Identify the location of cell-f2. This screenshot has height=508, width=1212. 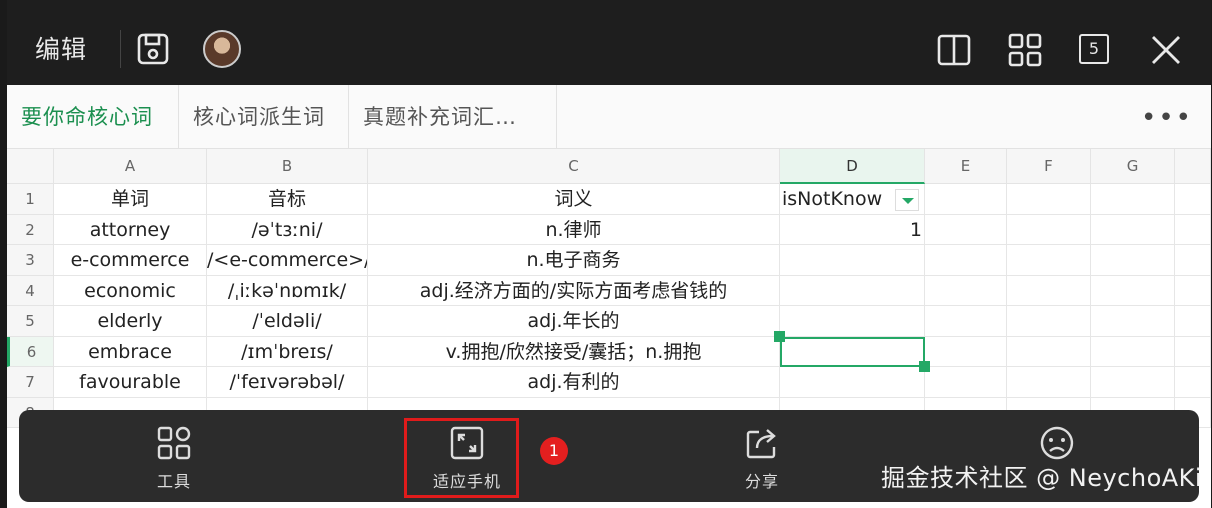
(1049, 229).